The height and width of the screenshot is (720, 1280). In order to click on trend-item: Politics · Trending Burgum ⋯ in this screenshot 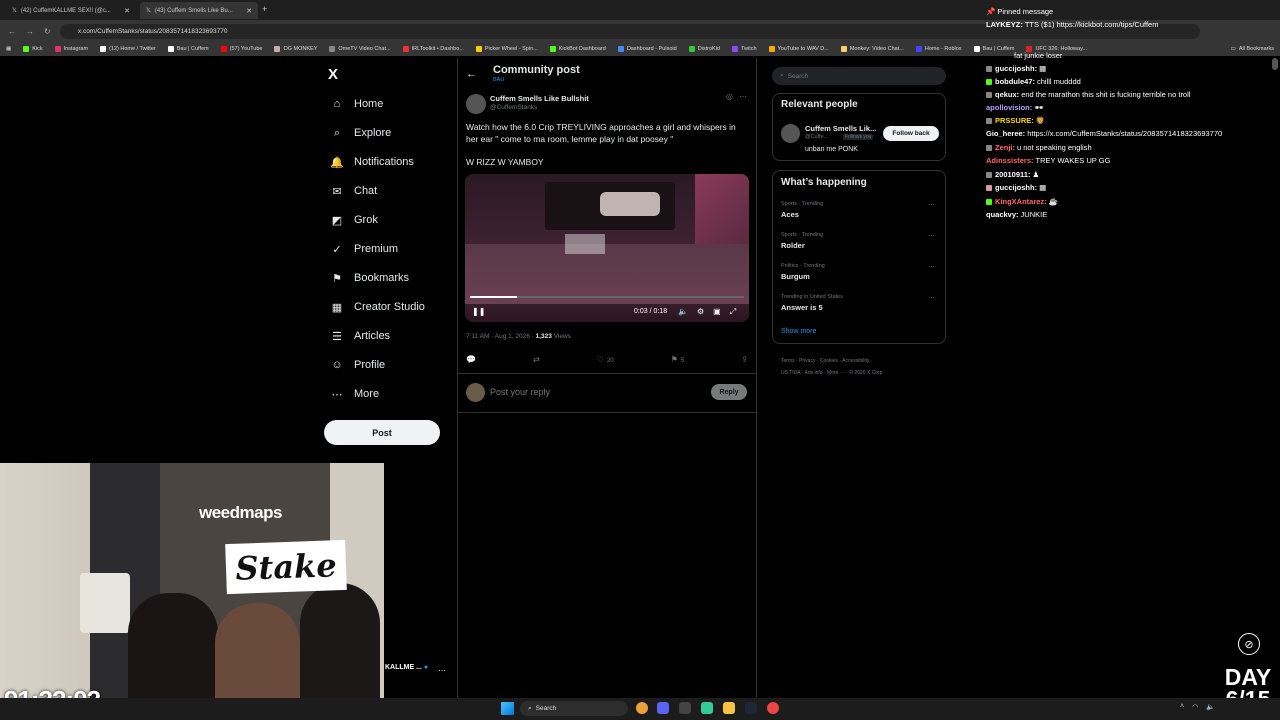, I will do `click(861, 272)`.